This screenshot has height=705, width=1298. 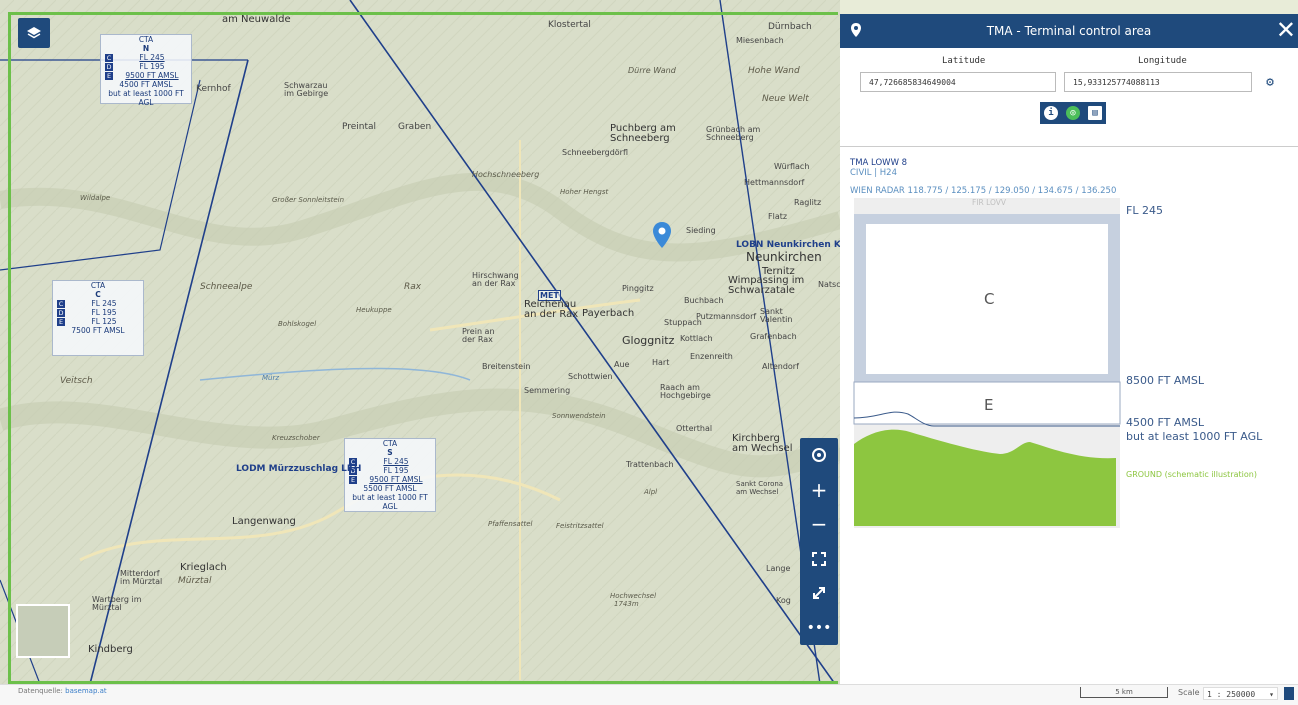 What do you see at coordinates (776, 315) in the screenshot?
I see `place-label: Sankt Valentin` at bounding box center [776, 315].